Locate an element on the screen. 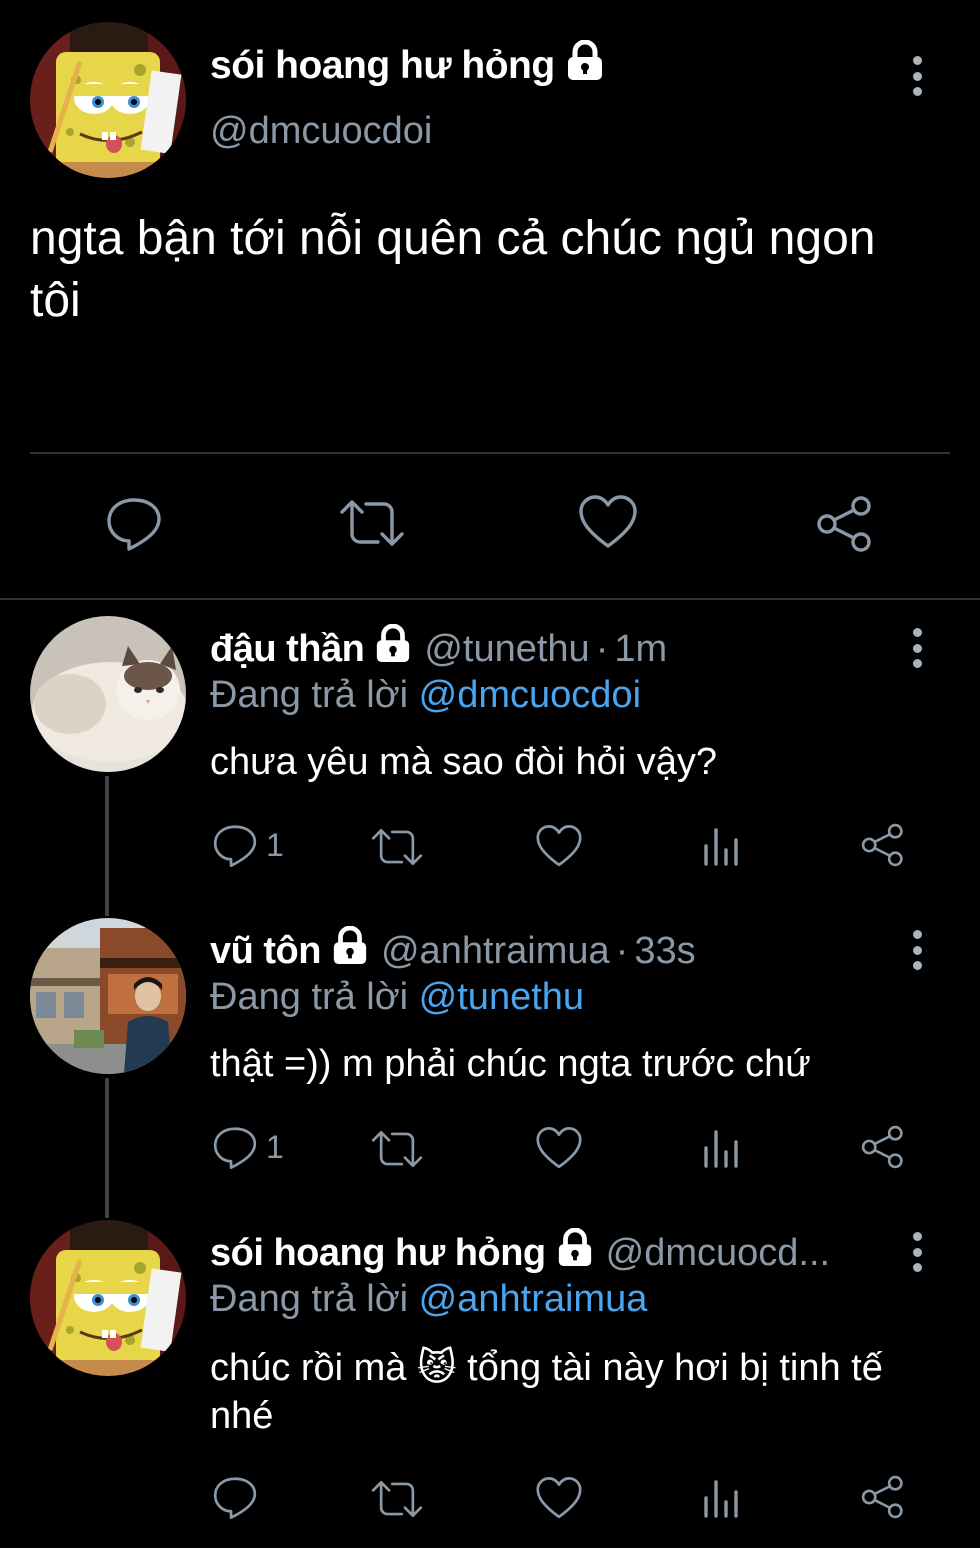  author-name-row: sói hoang hư hỏng is located at coordinates (407, 65).